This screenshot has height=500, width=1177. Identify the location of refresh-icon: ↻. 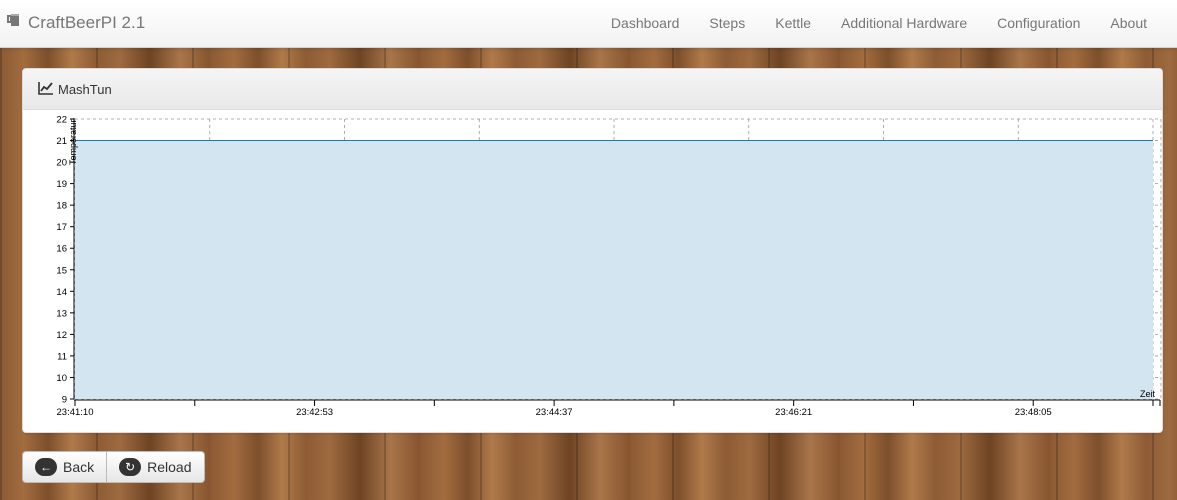
(130, 467).